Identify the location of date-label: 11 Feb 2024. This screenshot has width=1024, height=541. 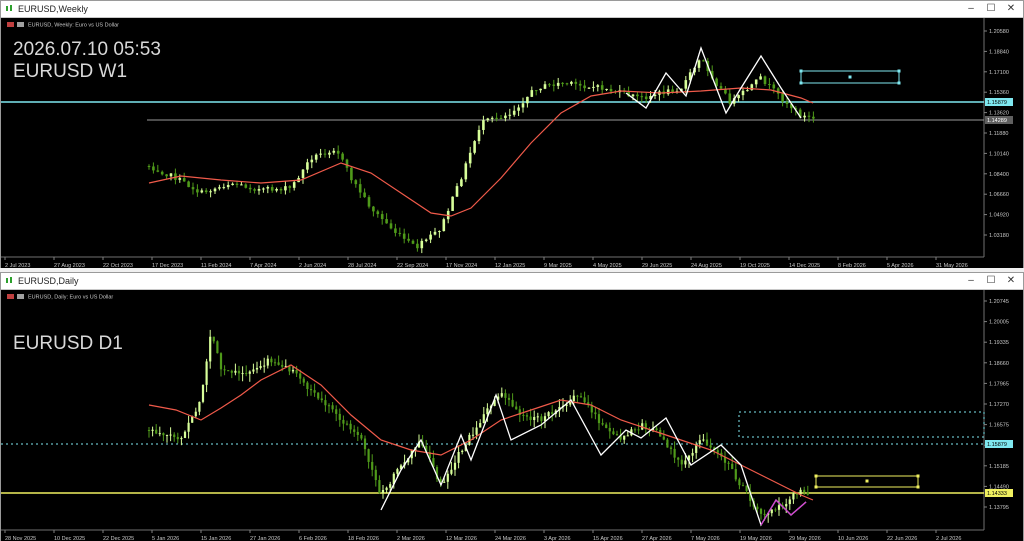
(216, 265).